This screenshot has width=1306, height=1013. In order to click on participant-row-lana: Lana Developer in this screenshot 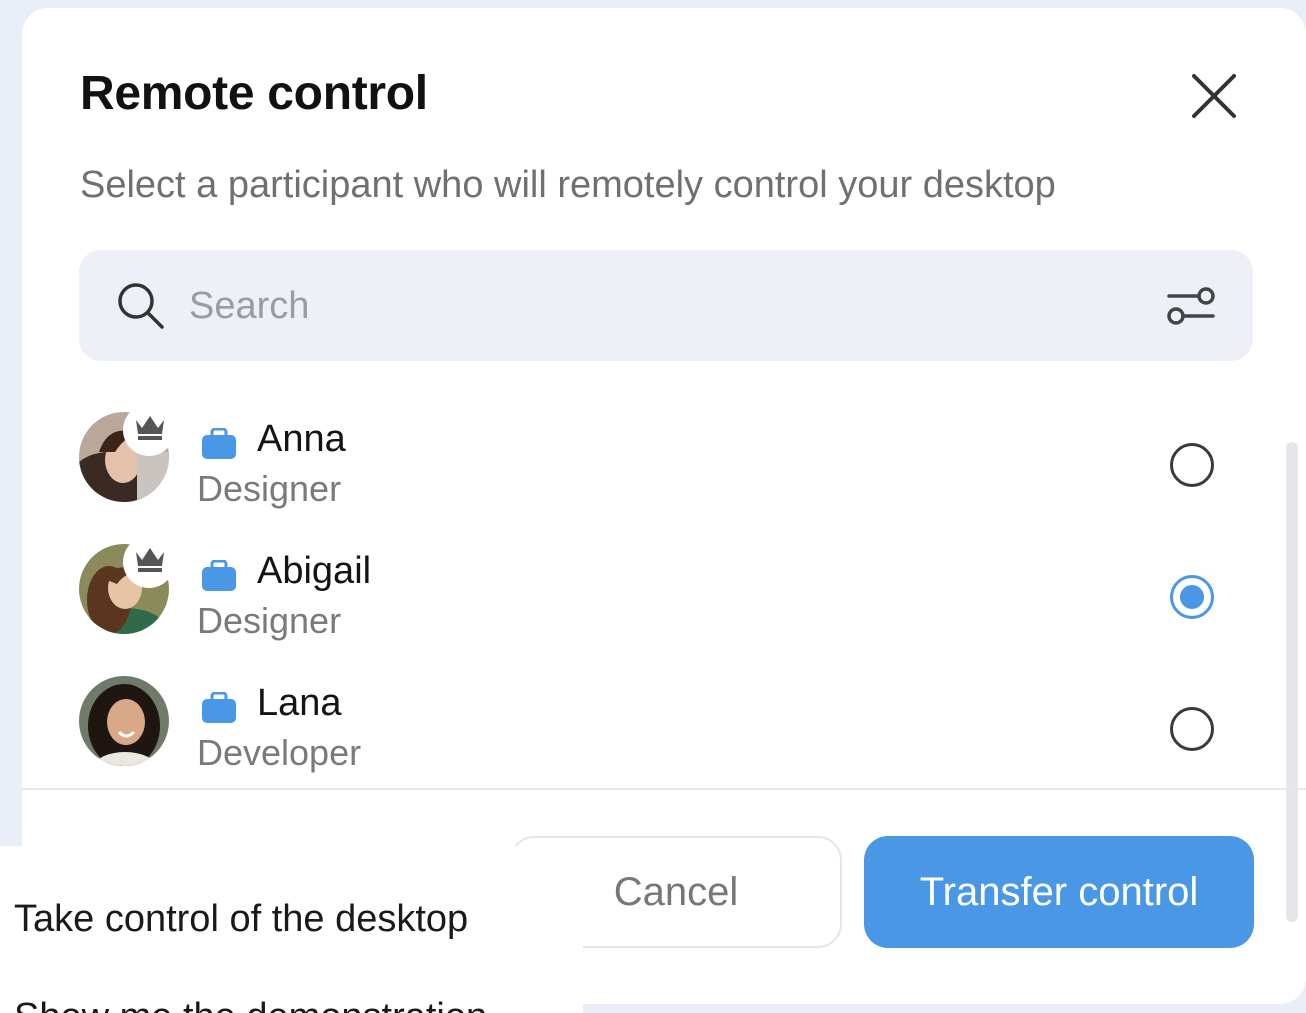, I will do `click(659, 722)`.